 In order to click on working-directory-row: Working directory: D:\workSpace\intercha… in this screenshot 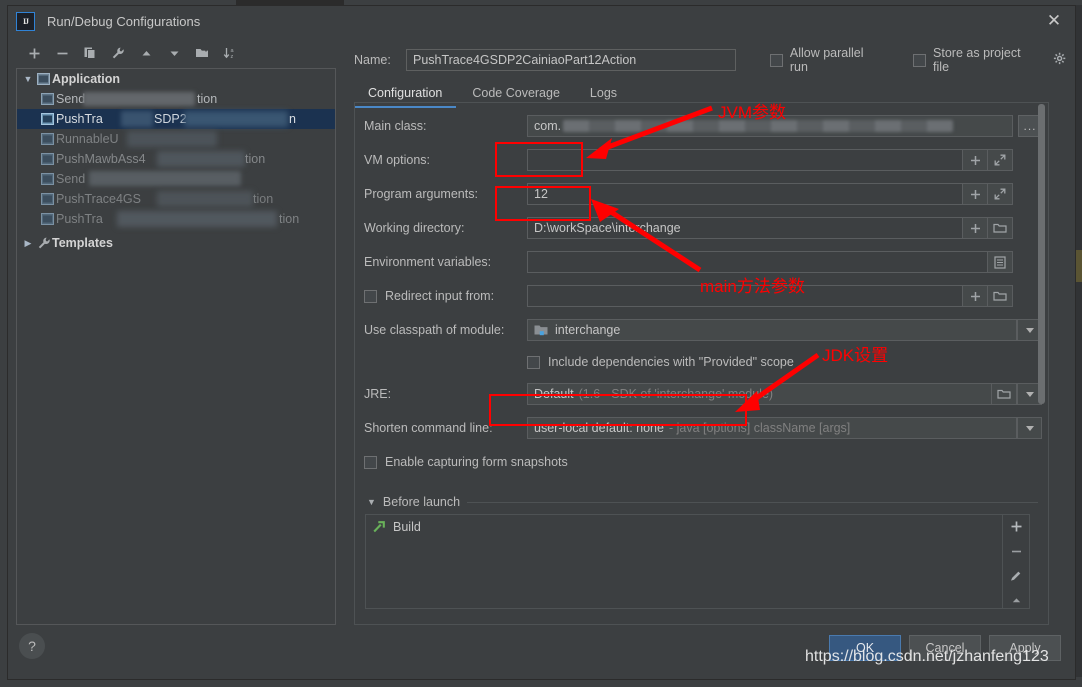, I will do `click(701, 222)`.